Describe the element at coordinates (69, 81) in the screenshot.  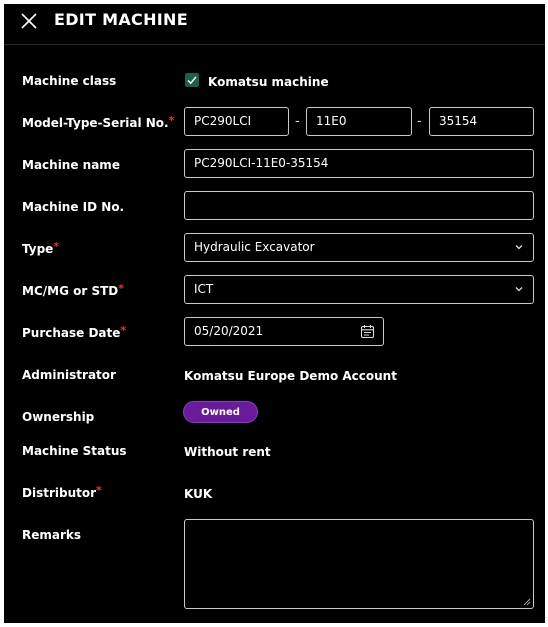
I see `machine-class-label: Machine class` at that location.